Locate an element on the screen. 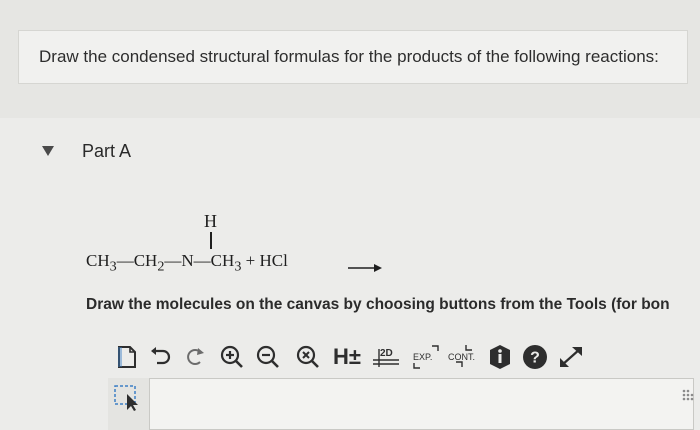 This screenshot has height=430, width=700. fullscreen-icon is located at coordinates (571, 357).